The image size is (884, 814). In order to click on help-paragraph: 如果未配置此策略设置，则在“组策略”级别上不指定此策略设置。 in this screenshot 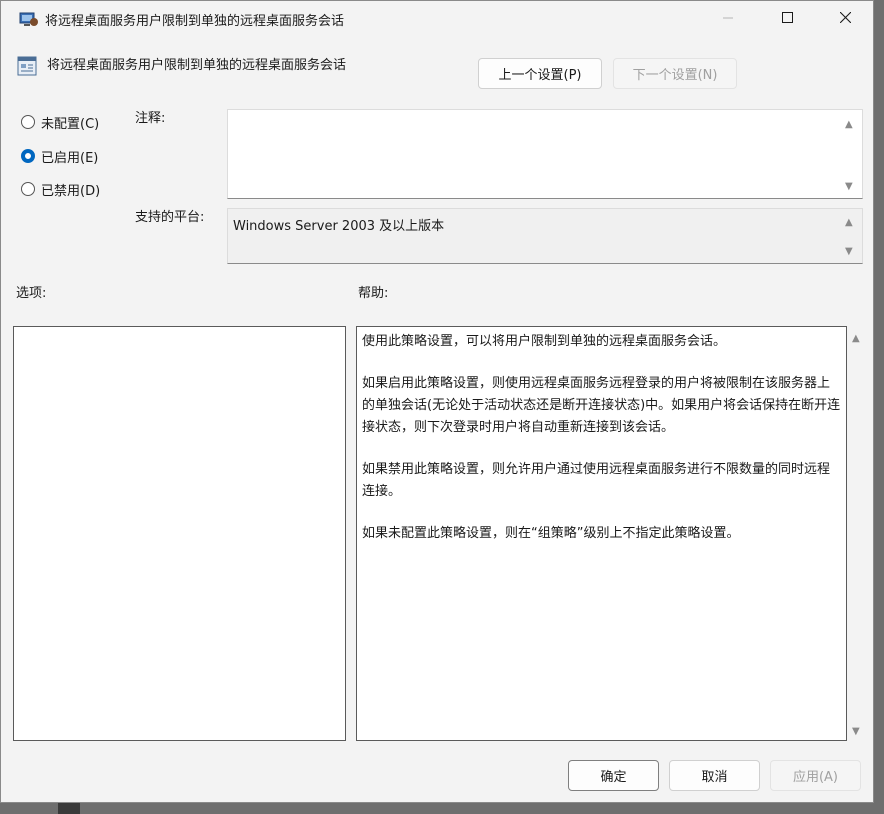, I will do `click(551, 533)`.